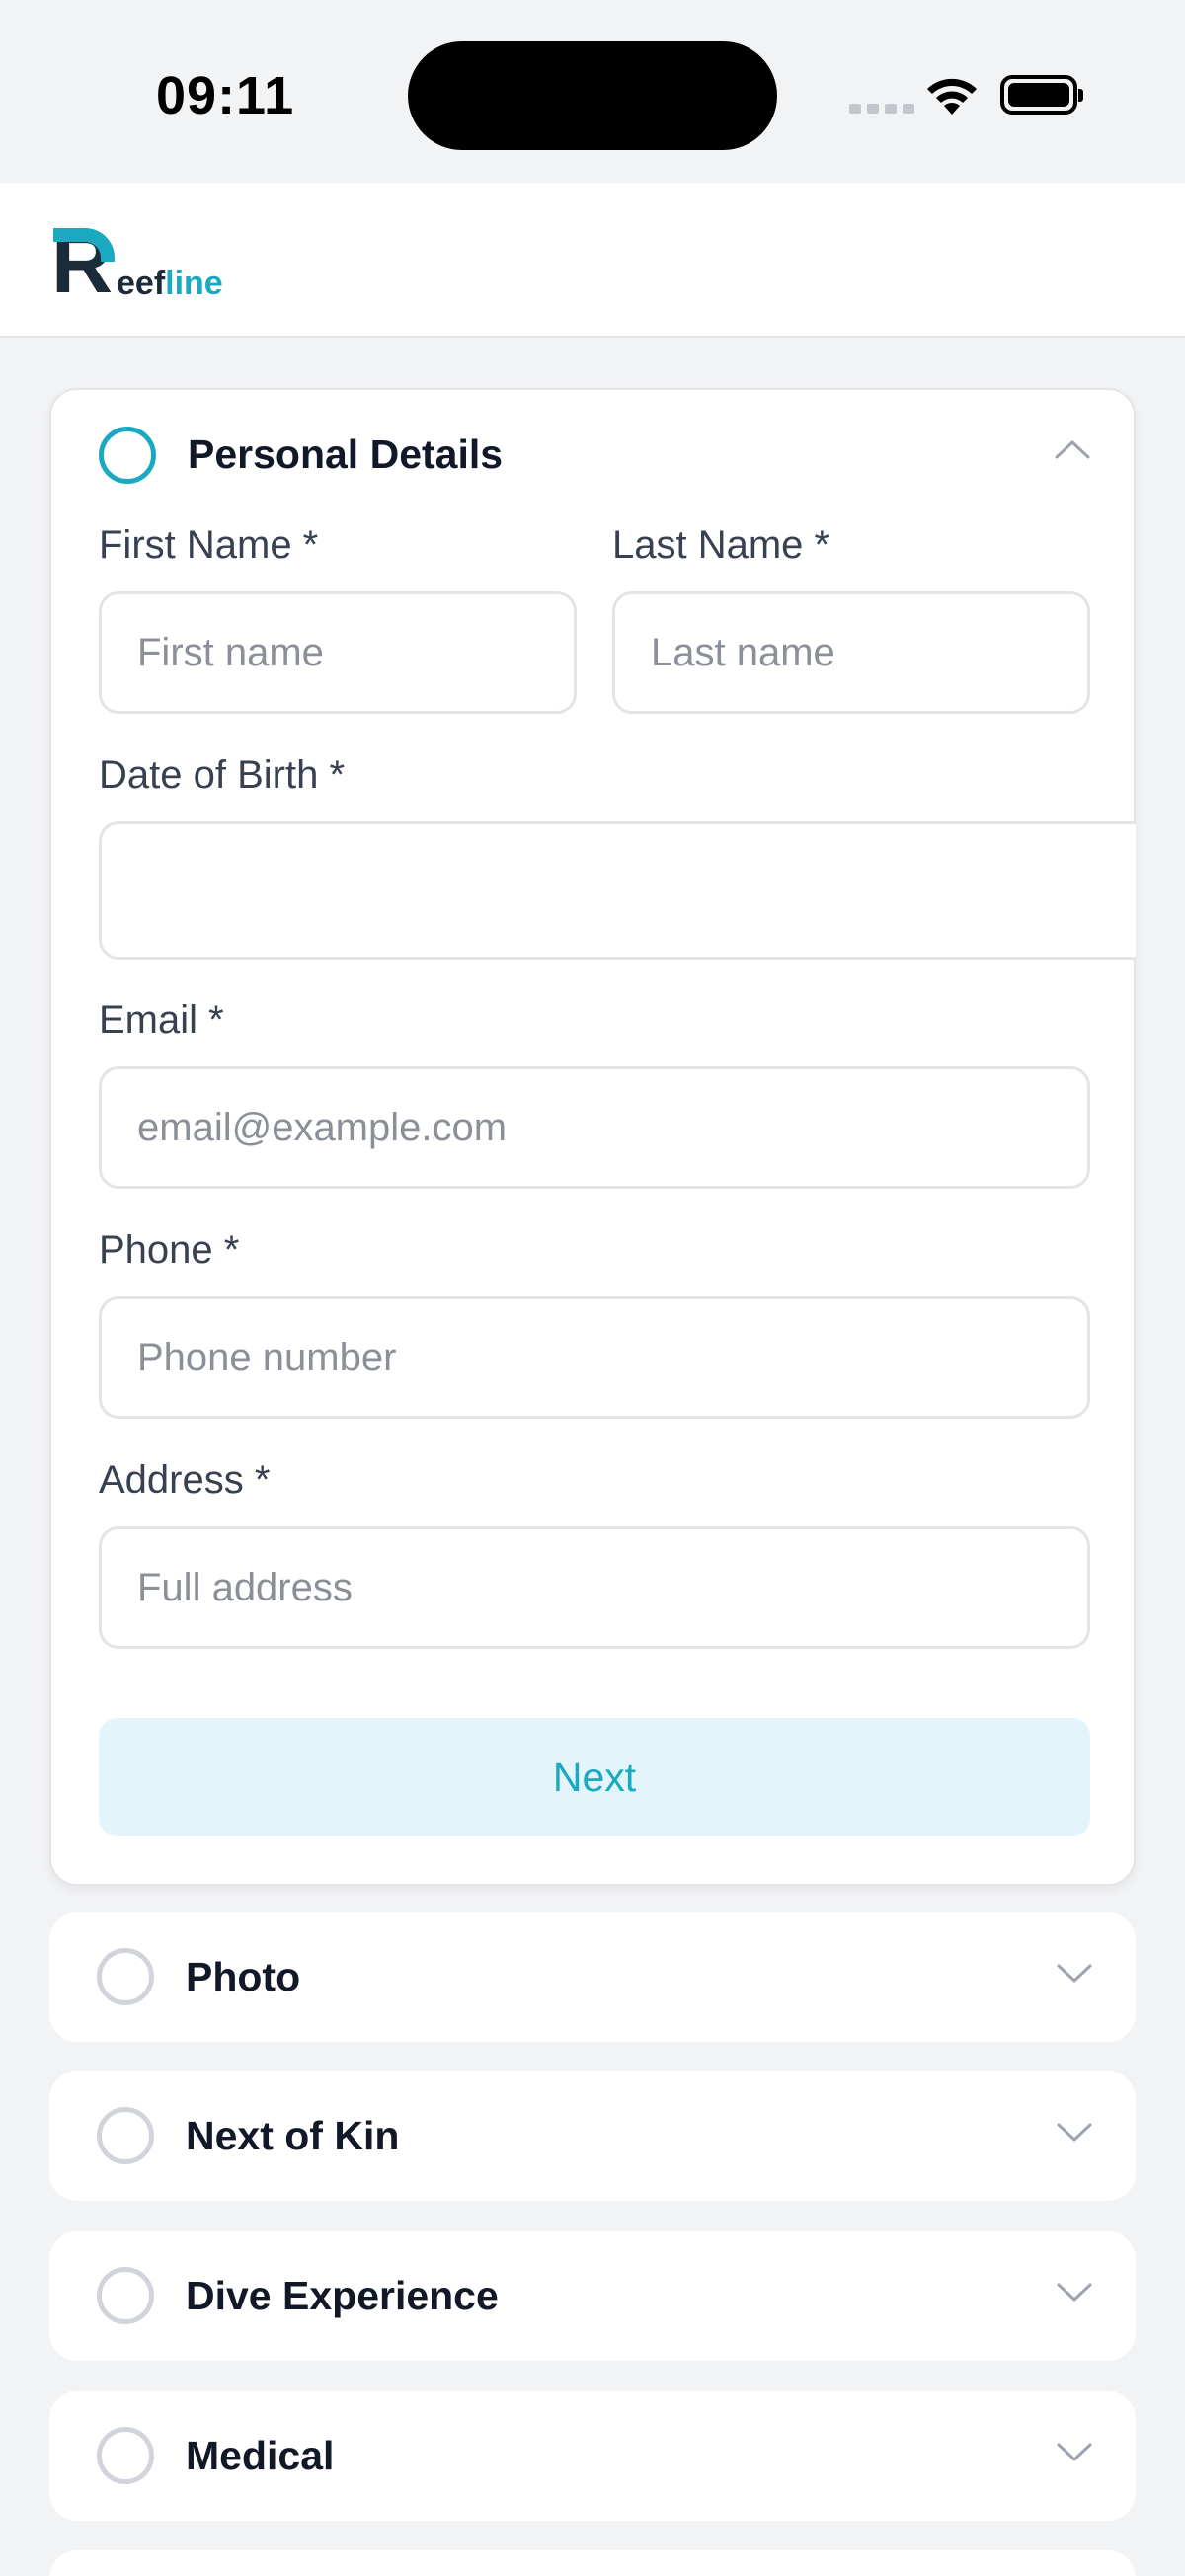  I want to click on cellular-signal-icon, so click(882, 109).